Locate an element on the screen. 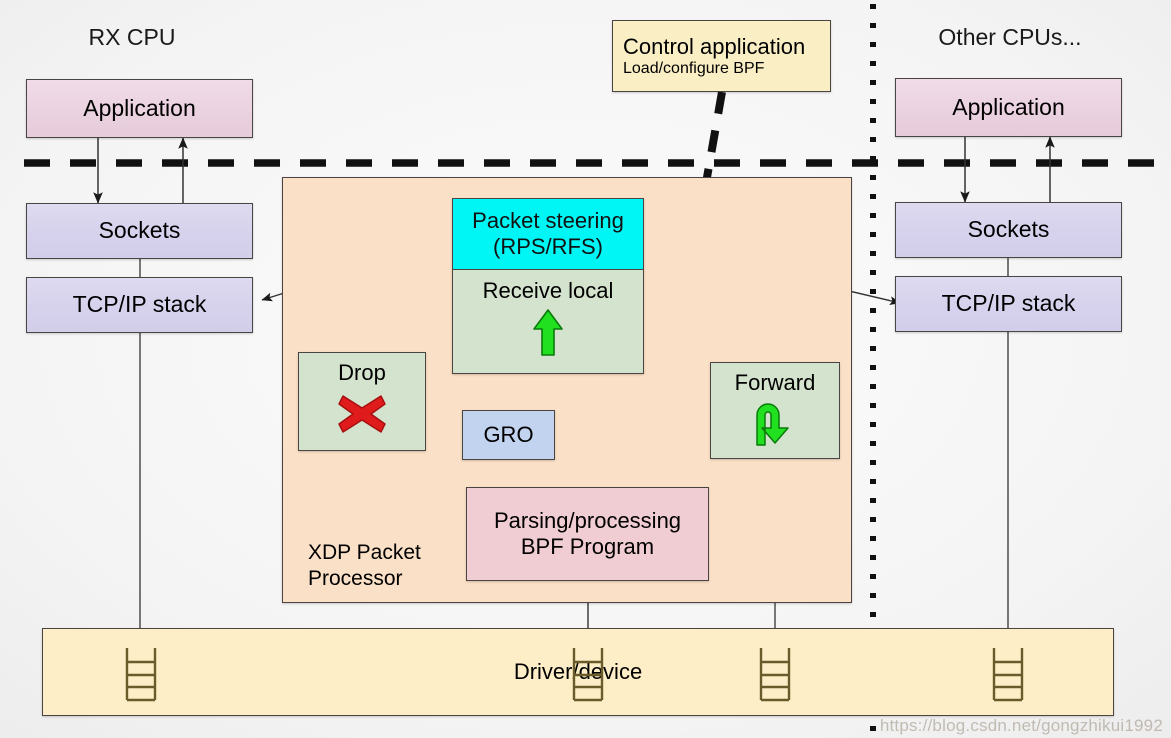  control-application-title: Control application is located at coordinates (714, 46).